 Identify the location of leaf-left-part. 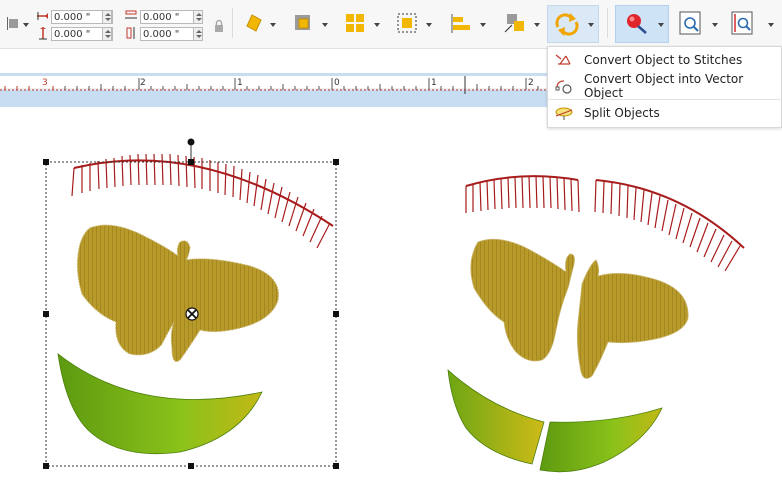
(496, 416).